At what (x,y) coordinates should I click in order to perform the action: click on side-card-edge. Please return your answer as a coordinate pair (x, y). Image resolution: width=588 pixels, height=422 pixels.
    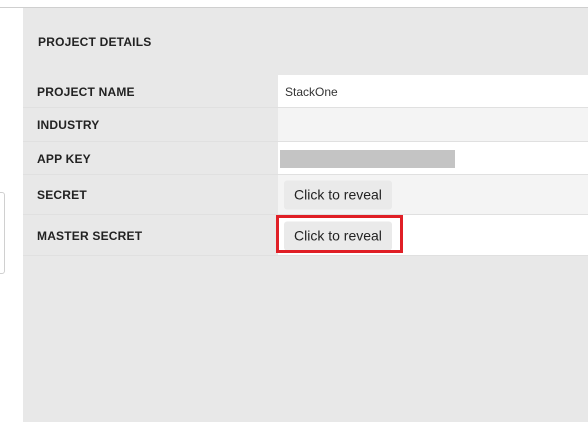
    Looking at the image, I should click on (2, 233).